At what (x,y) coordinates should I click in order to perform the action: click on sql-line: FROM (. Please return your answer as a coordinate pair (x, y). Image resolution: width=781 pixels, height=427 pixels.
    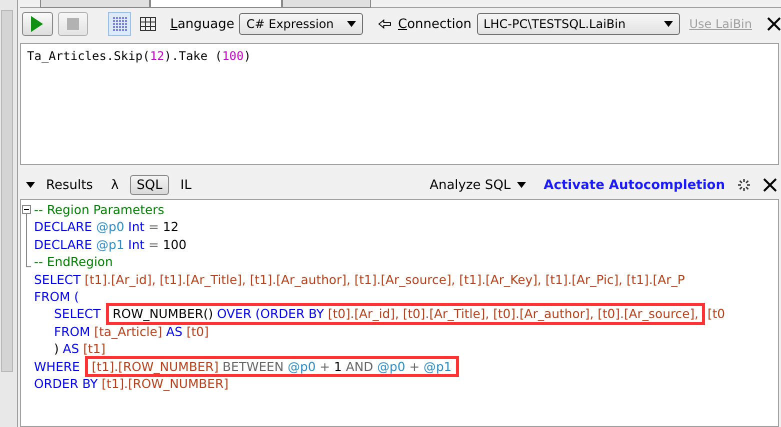
    Looking at the image, I should click on (56, 297).